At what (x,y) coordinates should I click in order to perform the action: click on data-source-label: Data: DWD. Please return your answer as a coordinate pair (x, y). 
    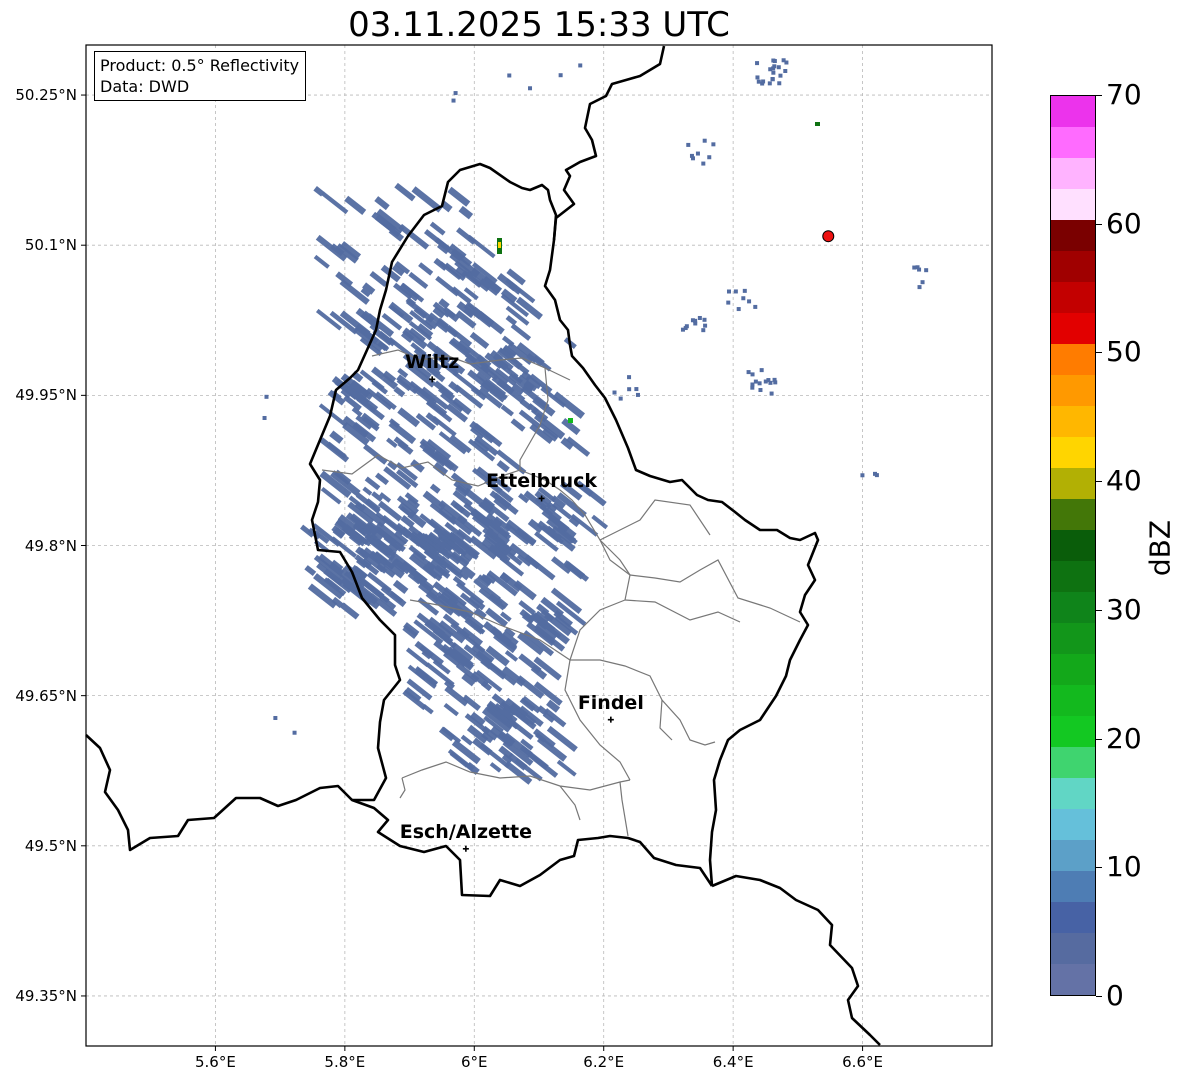
    Looking at the image, I should click on (145, 86).